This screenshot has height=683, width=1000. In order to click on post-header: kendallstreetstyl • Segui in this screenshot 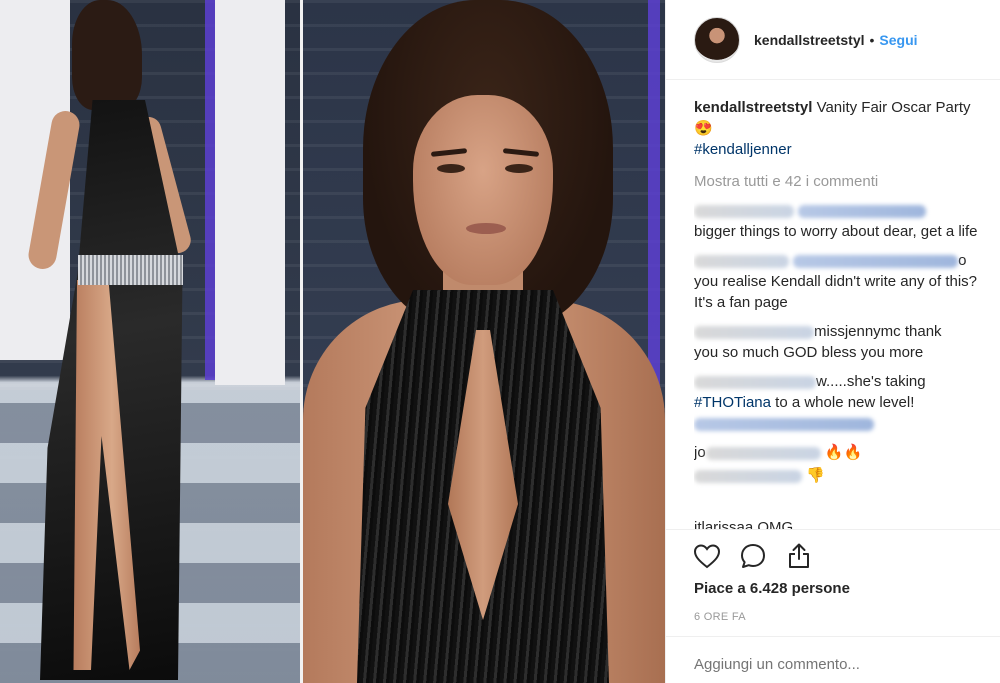, I will do `click(833, 40)`.